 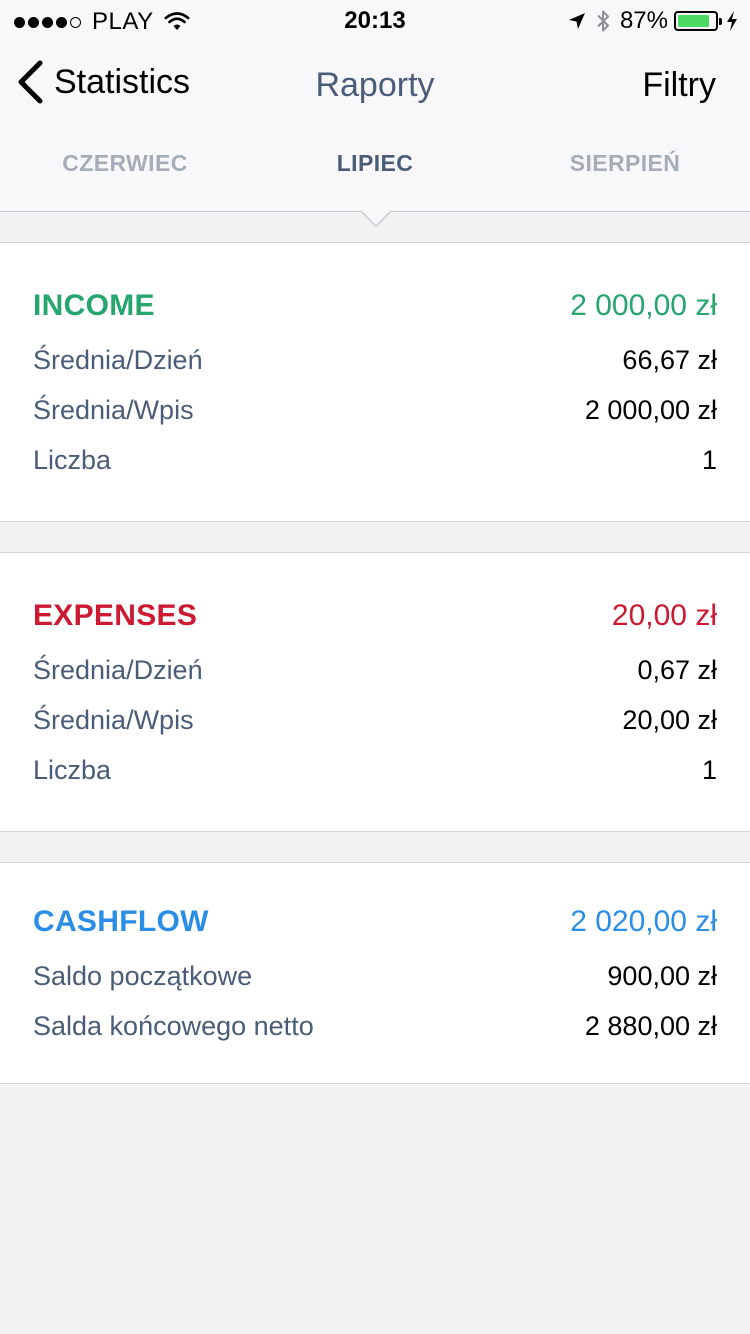 I want to click on cashflow-row: Salda końcowego netto 2 880,00 zł, so click(x=375, y=1026).